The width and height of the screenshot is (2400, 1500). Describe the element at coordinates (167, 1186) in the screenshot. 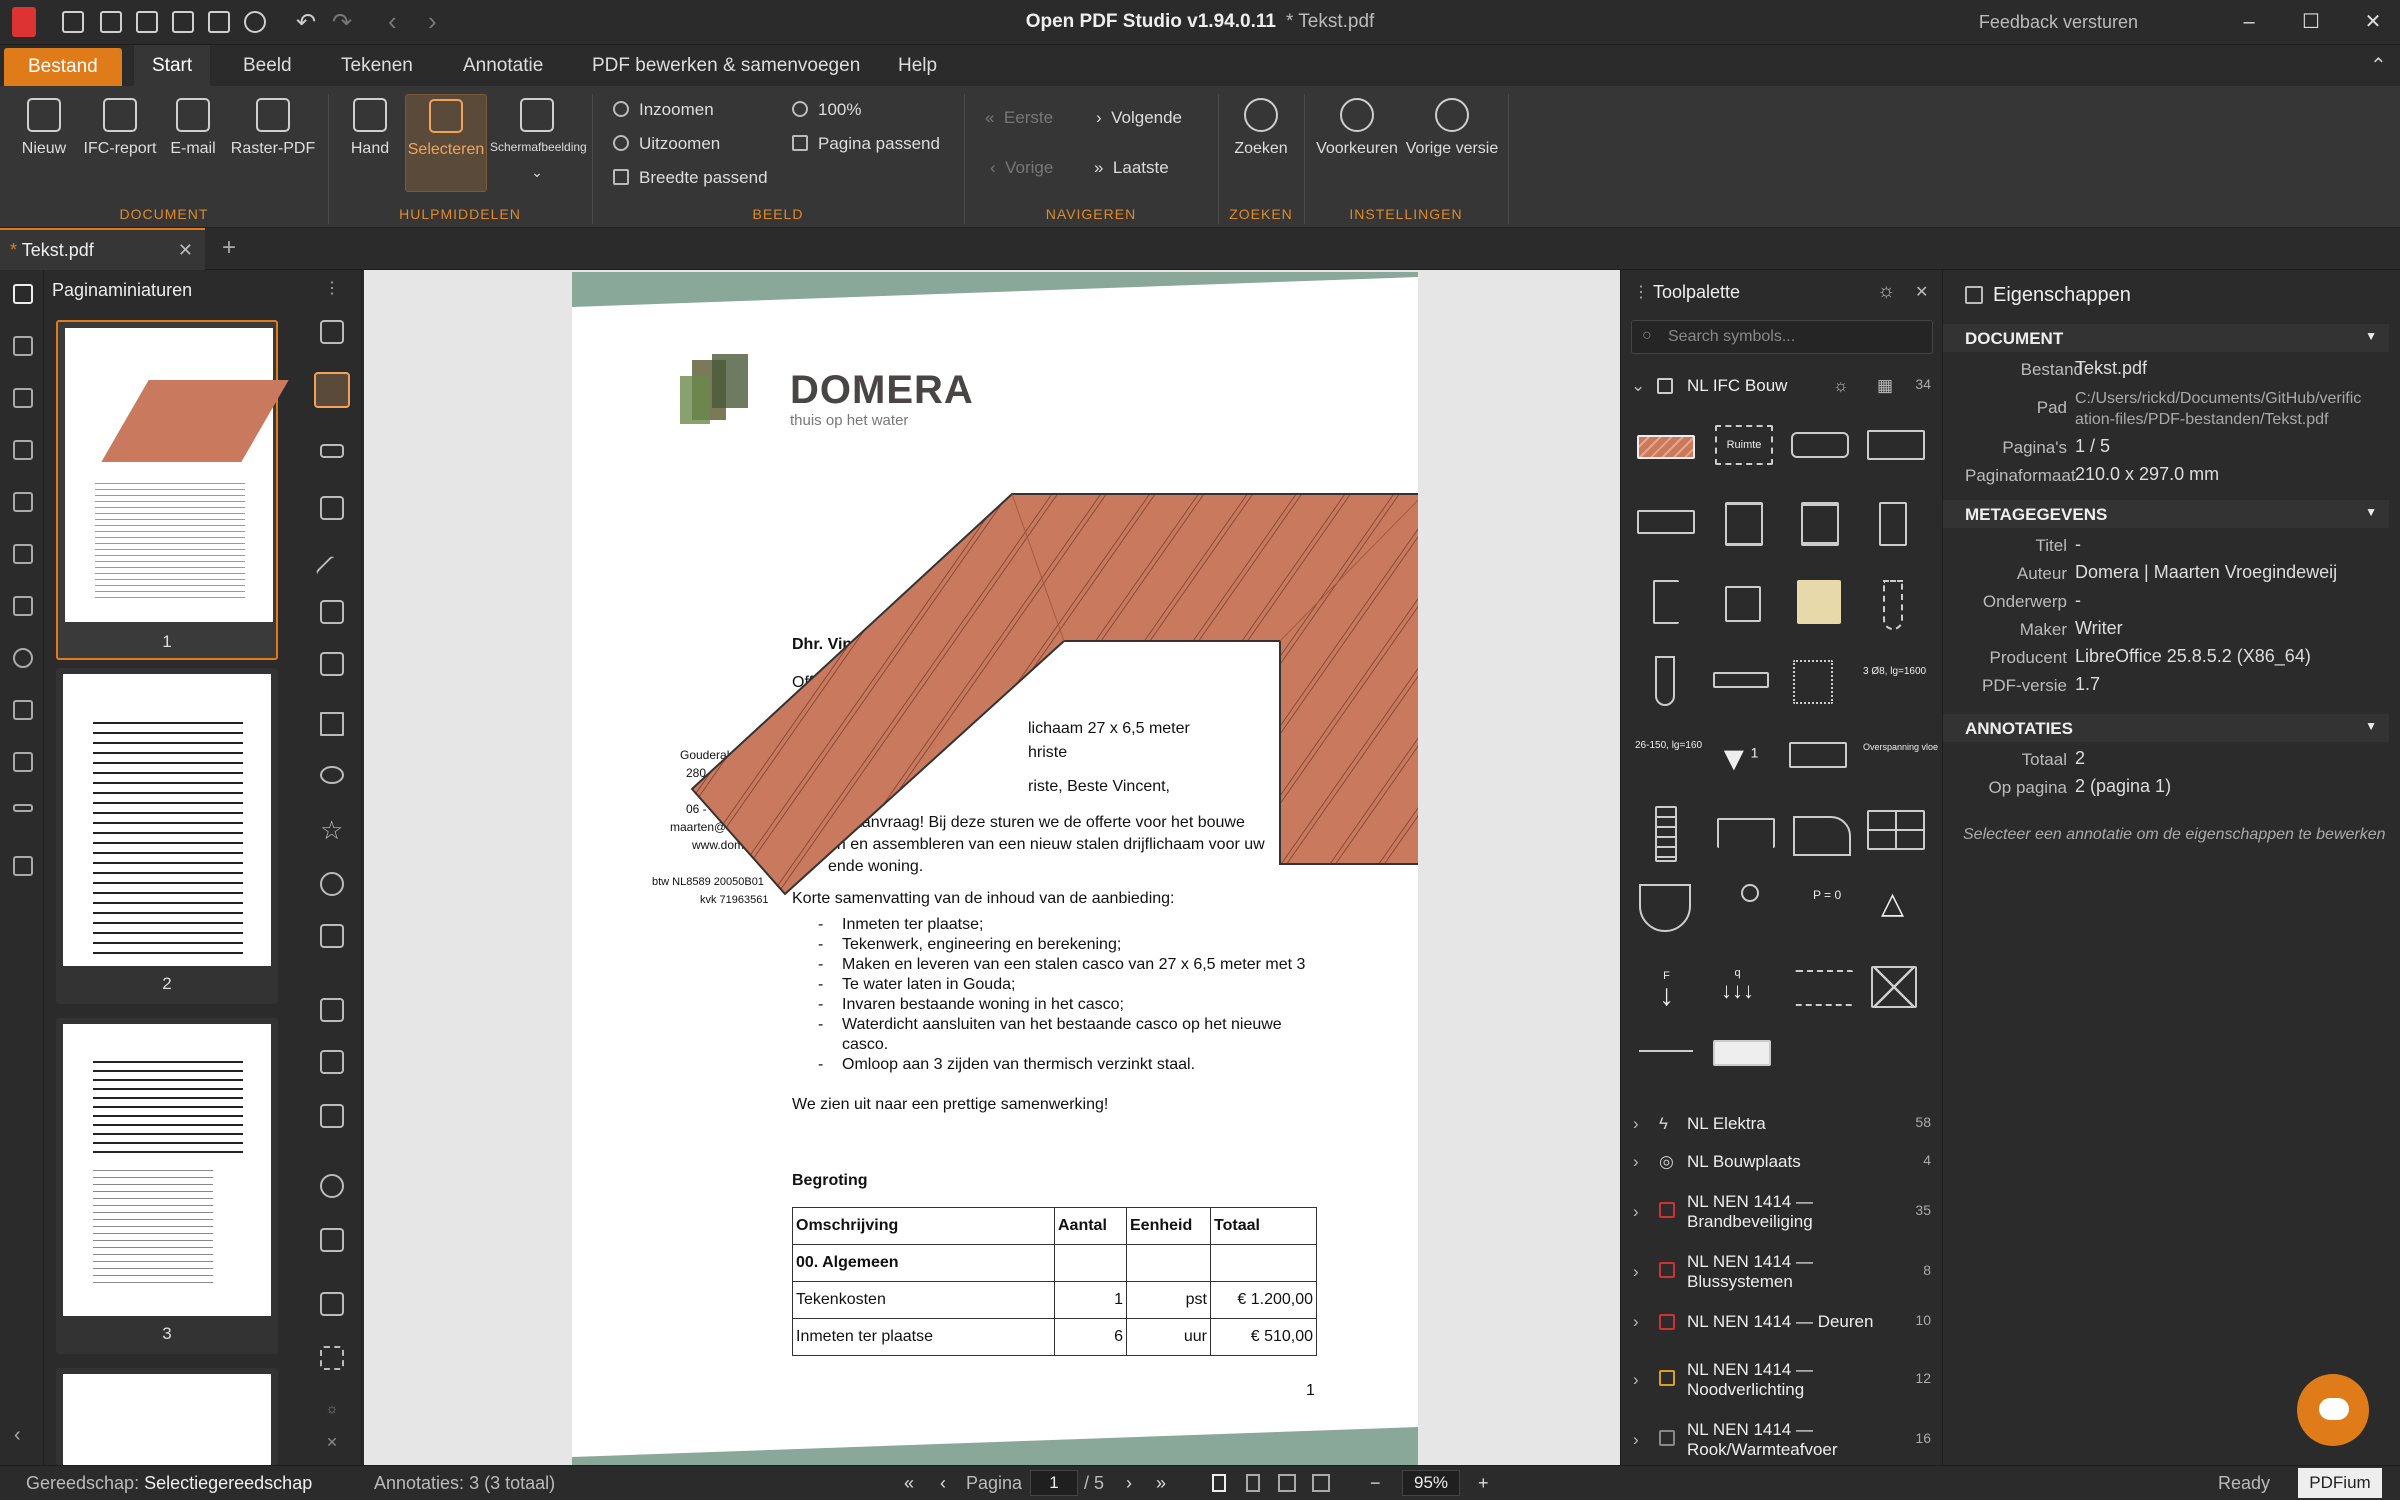

I see `page-thumbnail-3: 3` at that location.